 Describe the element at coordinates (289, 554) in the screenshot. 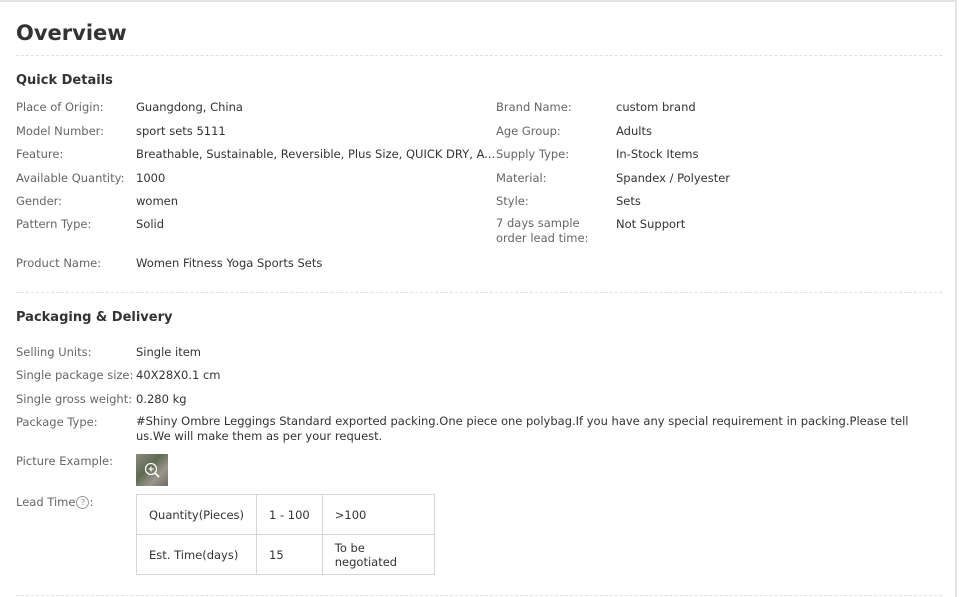

I see `table-cell: 15` at that location.